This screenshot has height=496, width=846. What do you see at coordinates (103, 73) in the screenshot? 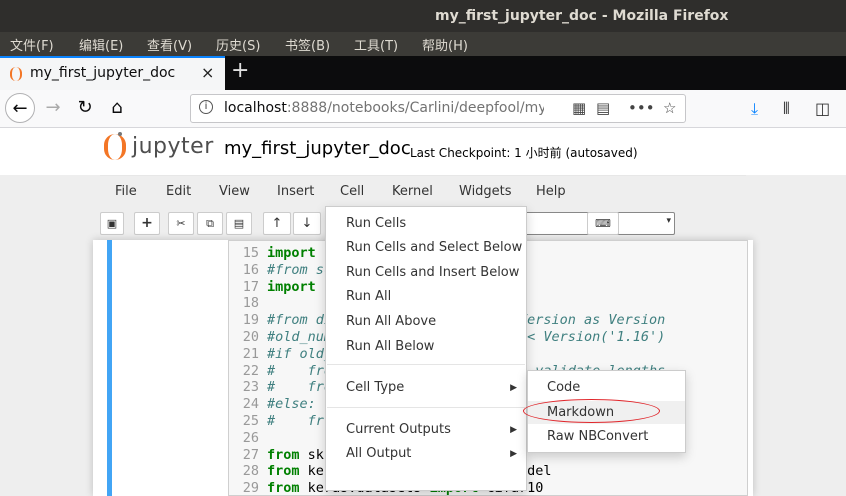
I see `tab-title: my_first_jupyter_doc` at bounding box center [103, 73].